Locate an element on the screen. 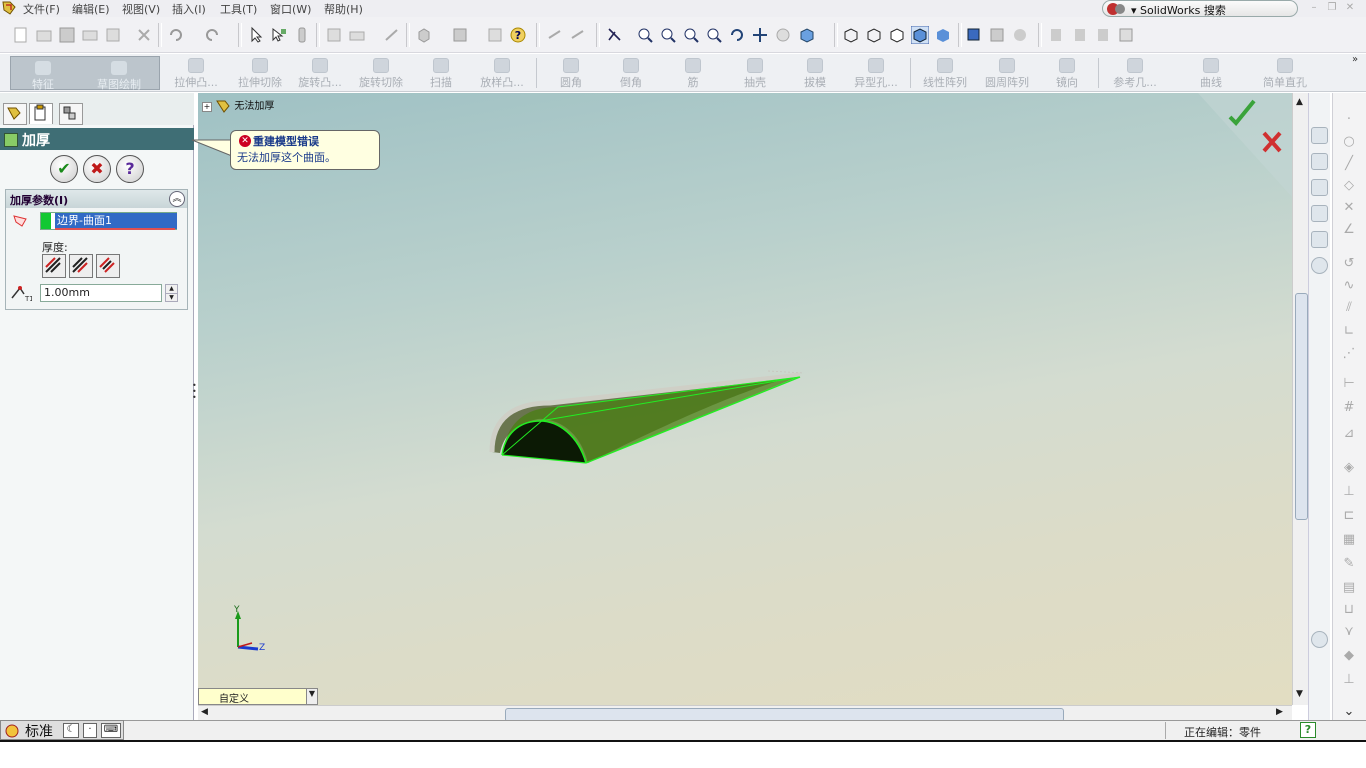  pencil-icon: ✎ is located at coordinates (1349, 564).